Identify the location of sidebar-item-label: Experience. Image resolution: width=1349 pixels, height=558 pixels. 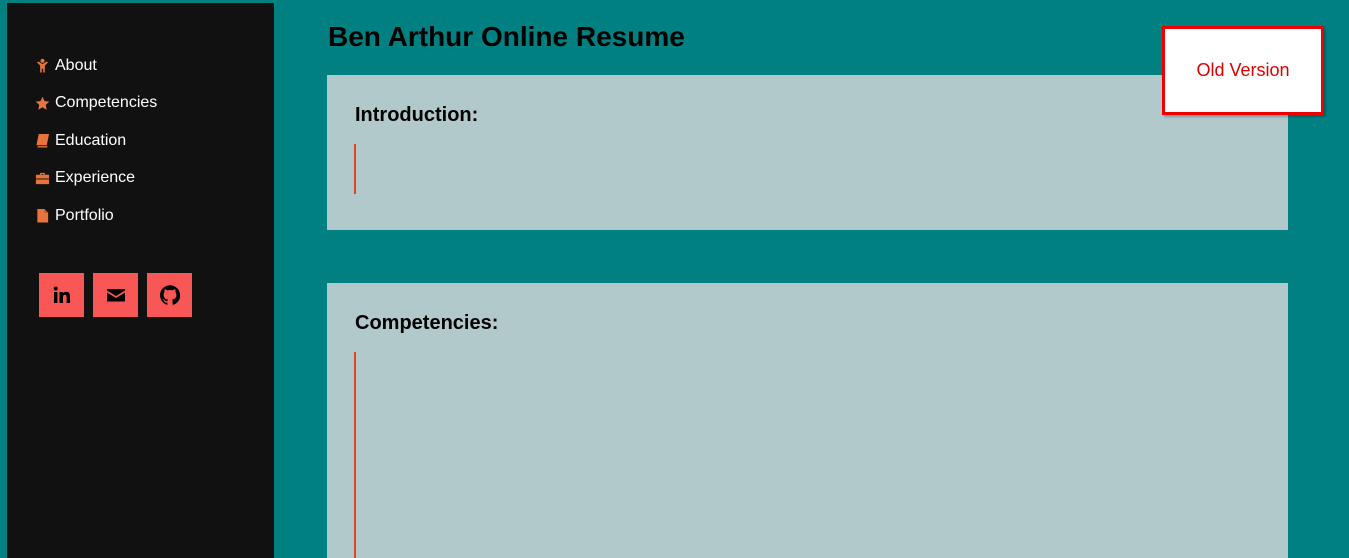
(95, 178).